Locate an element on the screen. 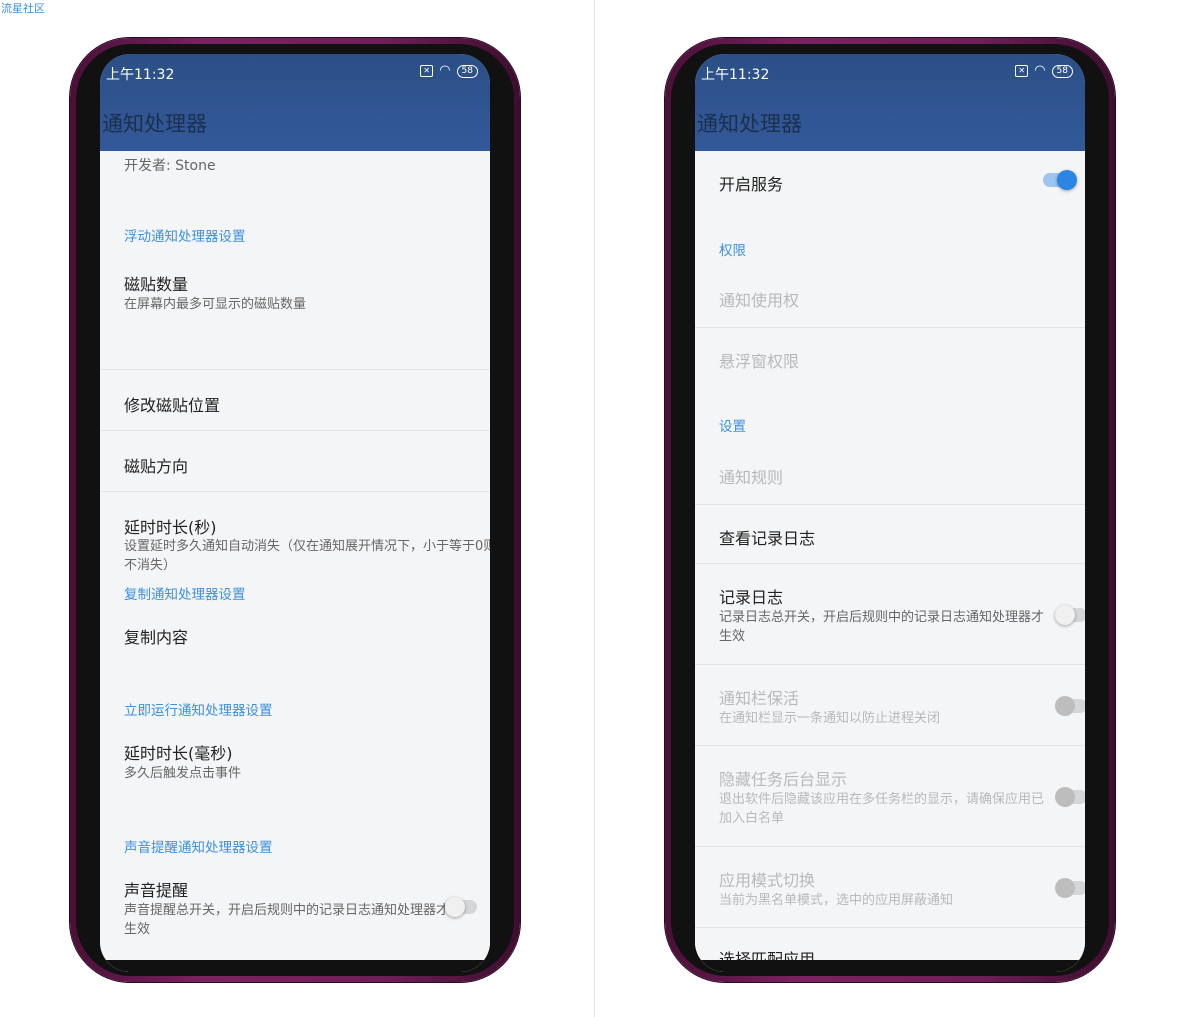 The image size is (1189, 1017). tile-position-item: 修改磁贴位置 is located at coordinates (295, 400).